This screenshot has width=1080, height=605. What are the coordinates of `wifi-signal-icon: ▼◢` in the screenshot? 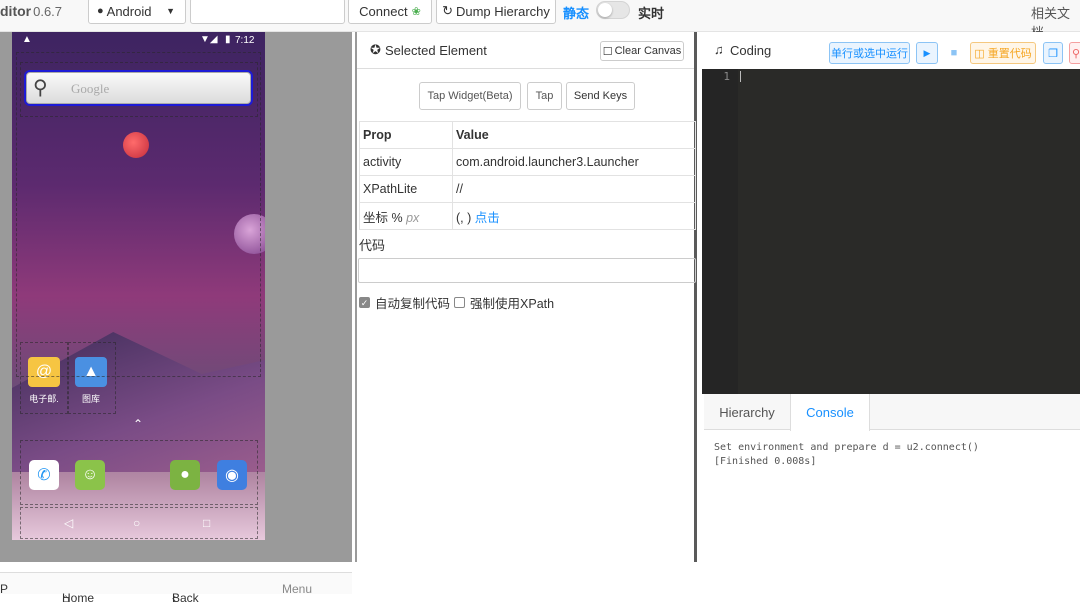 It's located at (209, 39).